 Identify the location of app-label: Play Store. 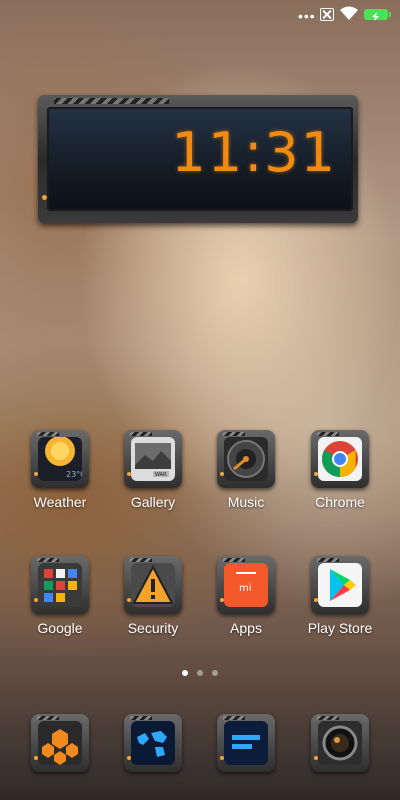
(340, 628).